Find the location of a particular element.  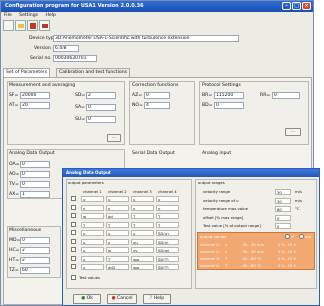

correction-group-label: Correction functions is located at coordinates (155, 85).